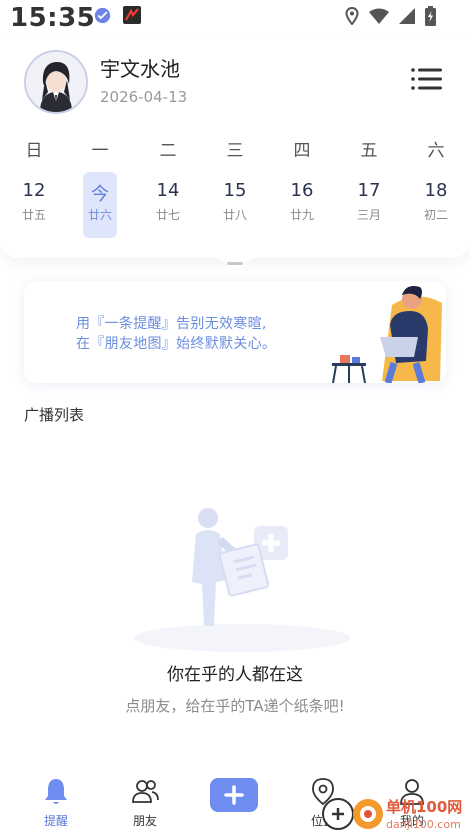 Image resolution: width=470 pixels, height=836 pixels. What do you see at coordinates (235, 264) in the screenshot?
I see `calendar-collapse-handle` at bounding box center [235, 264].